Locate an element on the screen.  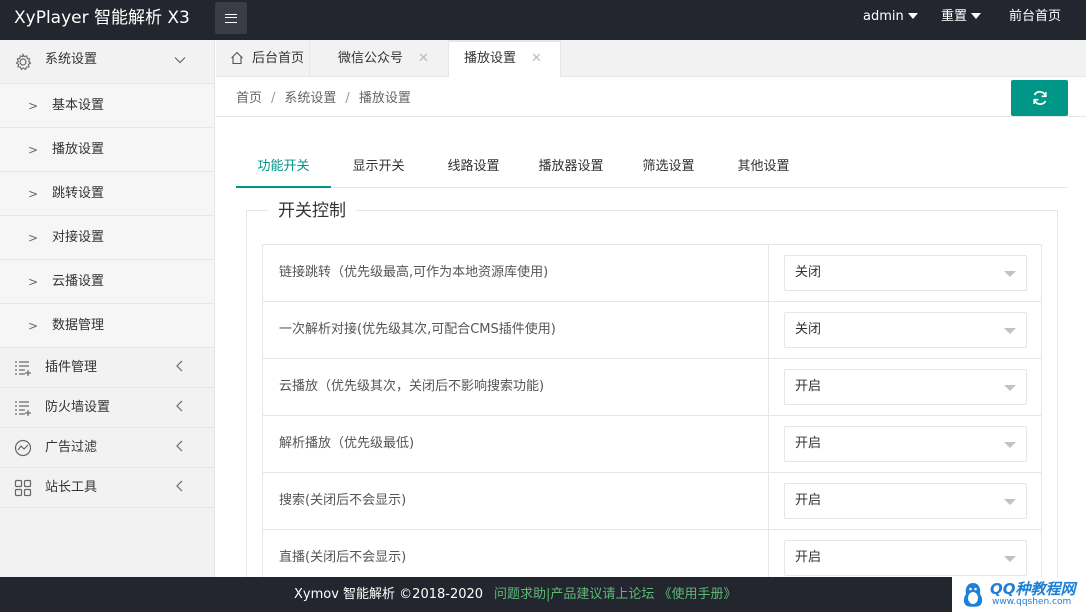
sidebar-group-plugins: 插件管理 is located at coordinates (107, 368).